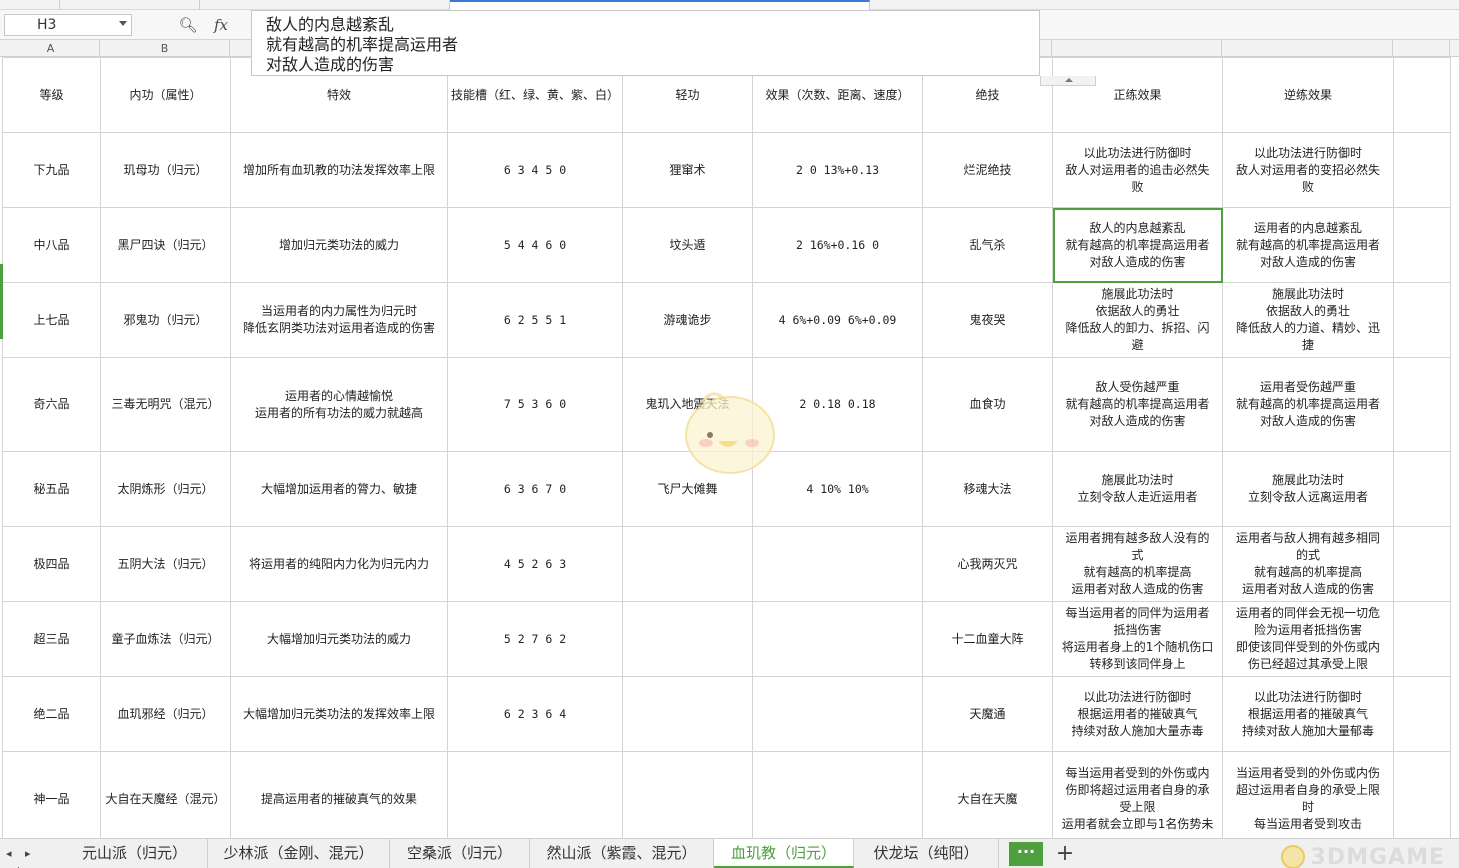  I want to click on header-cell: 内功（属性）, so click(165, 95).